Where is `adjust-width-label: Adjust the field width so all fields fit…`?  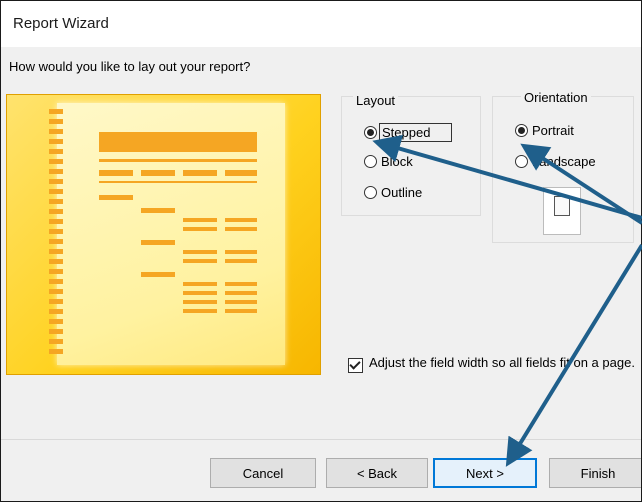 adjust-width-label: Adjust the field width so all fields fit… is located at coordinates (502, 364).